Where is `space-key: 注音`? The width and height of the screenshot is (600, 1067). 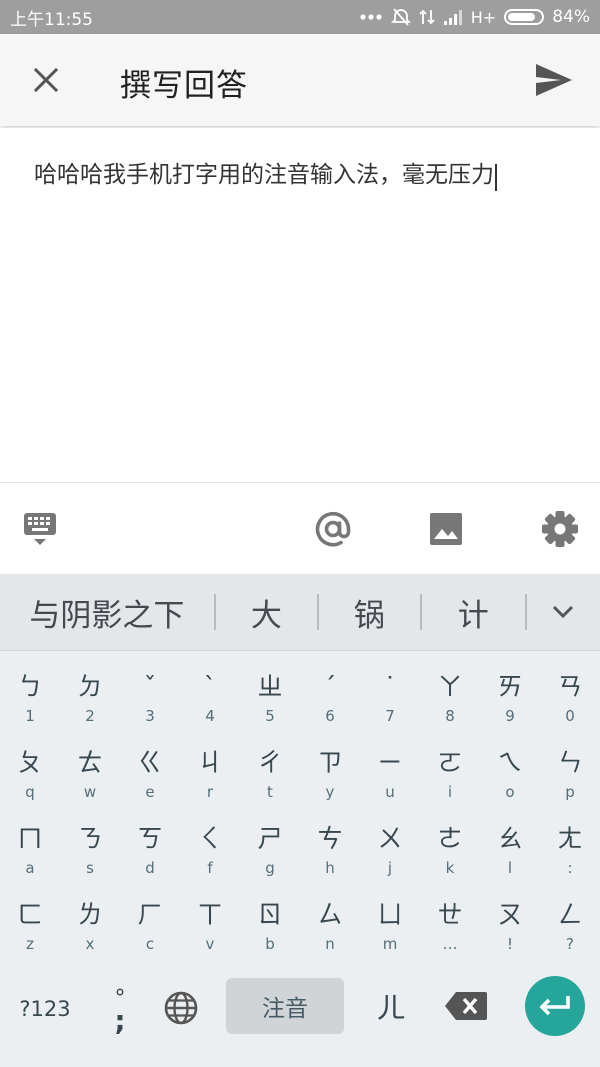 space-key: 注音 is located at coordinates (285, 1006).